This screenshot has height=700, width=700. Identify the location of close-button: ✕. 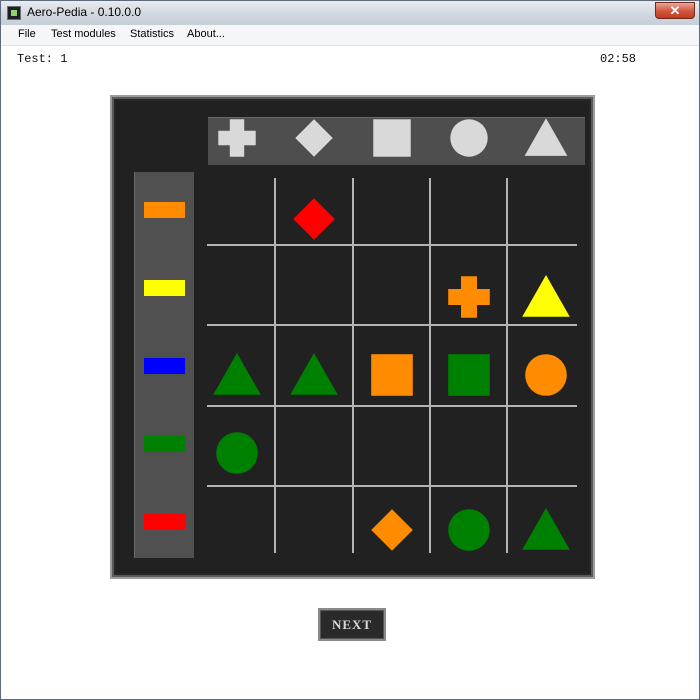
(675, 10).